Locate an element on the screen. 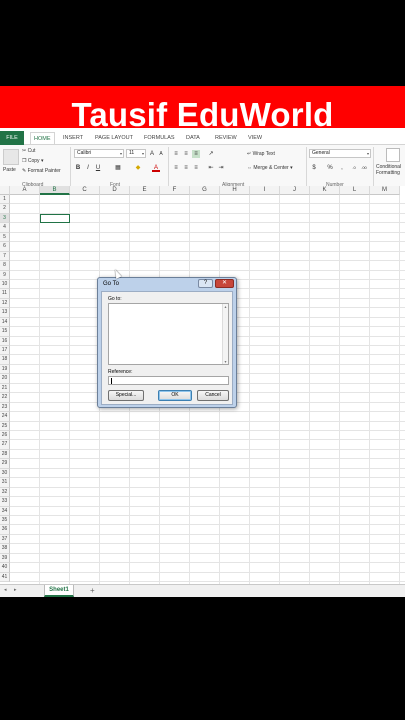 The height and width of the screenshot is (720, 405). column-header: E is located at coordinates (145, 190).